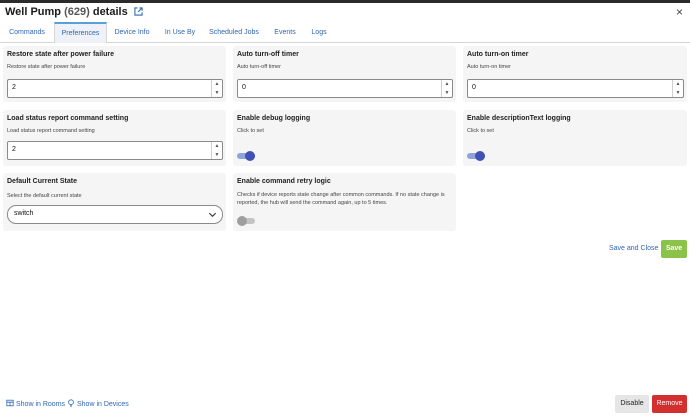 This screenshot has height=418, width=690. What do you see at coordinates (519, 118) in the screenshot?
I see `pref-title: Enable descriptionText logging` at bounding box center [519, 118].